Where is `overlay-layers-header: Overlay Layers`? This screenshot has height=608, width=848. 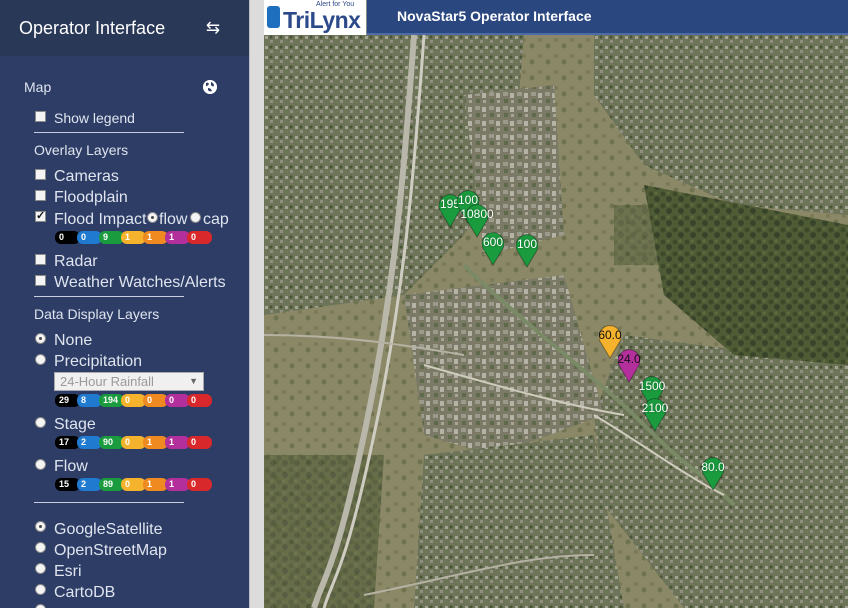
overlay-layers-header: Overlay Layers is located at coordinates (81, 150).